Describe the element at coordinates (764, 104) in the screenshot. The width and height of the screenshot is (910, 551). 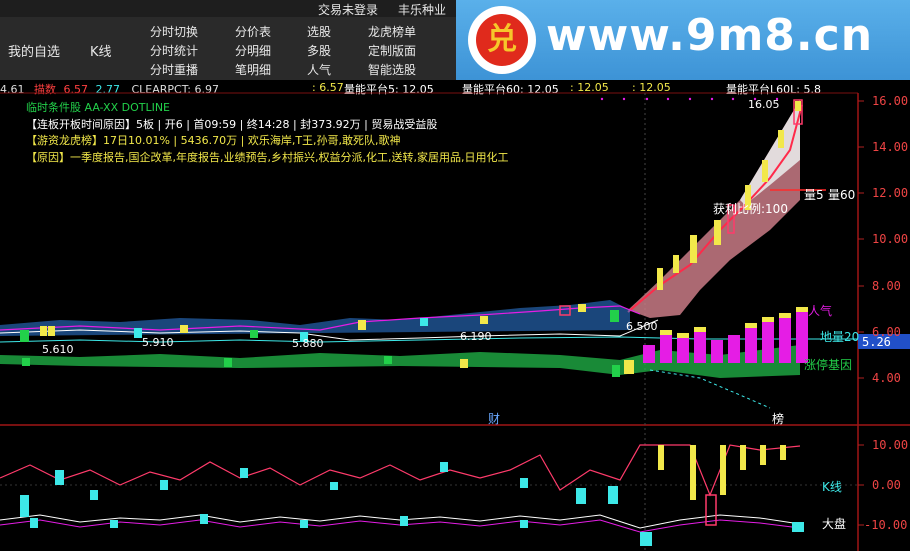
I see `high-price-label: 16.05` at that location.